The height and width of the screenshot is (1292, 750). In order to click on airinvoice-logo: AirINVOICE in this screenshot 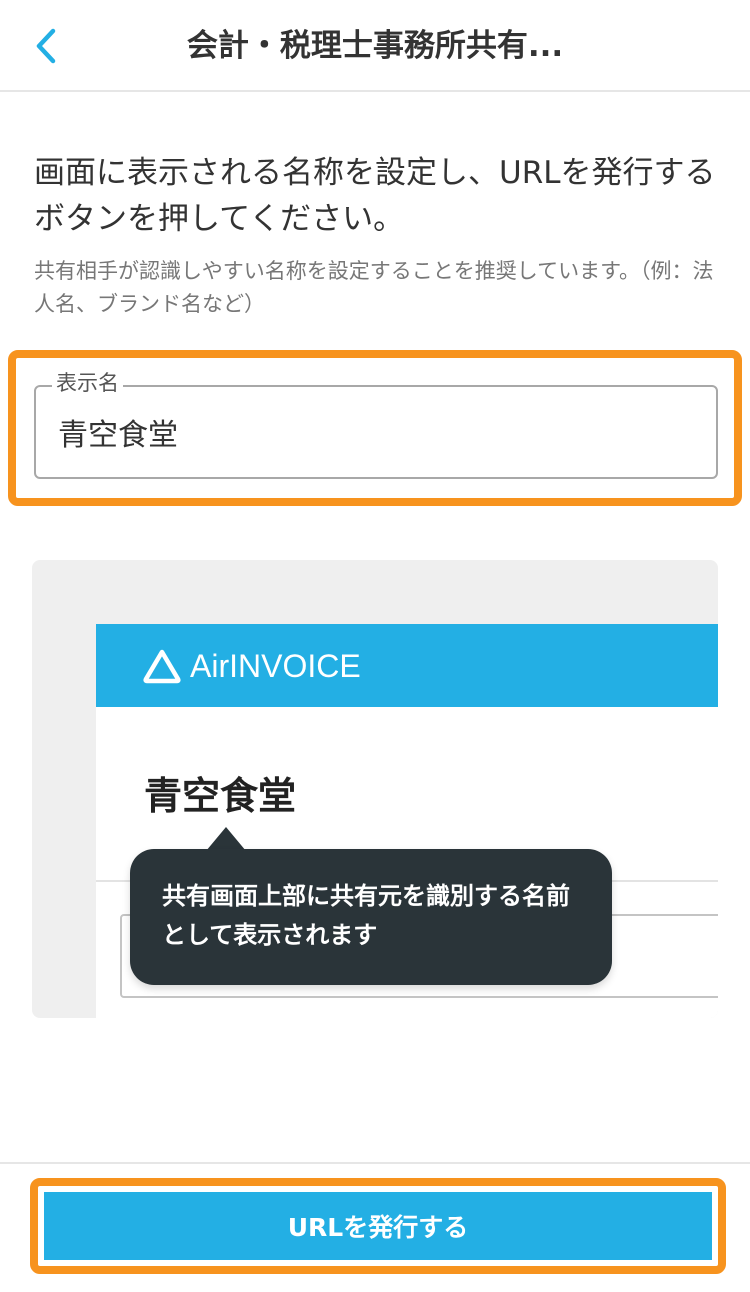, I will do `click(251, 666)`.